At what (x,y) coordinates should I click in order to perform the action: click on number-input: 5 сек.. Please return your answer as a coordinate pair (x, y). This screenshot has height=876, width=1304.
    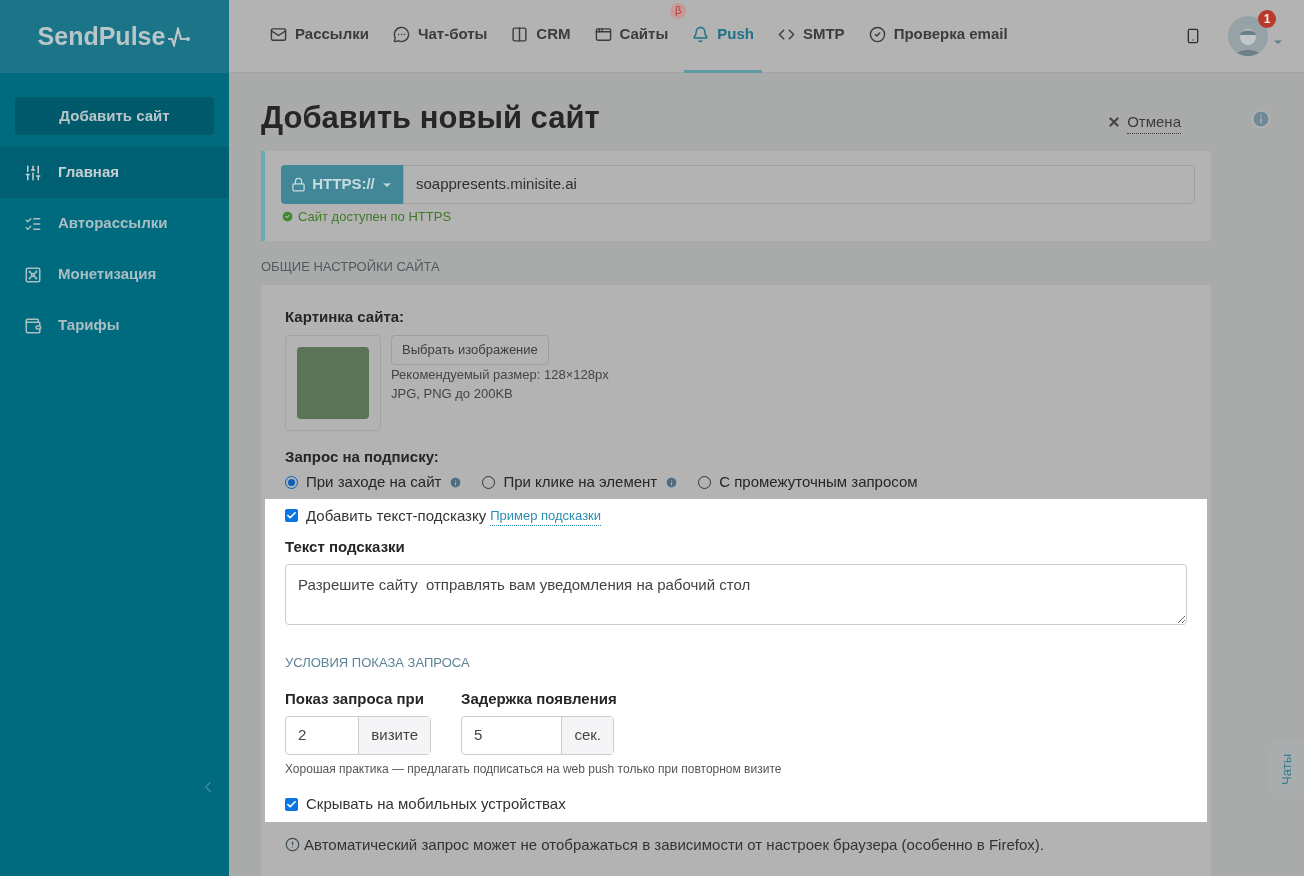
    Looking at the image, I should click on (537, 735).